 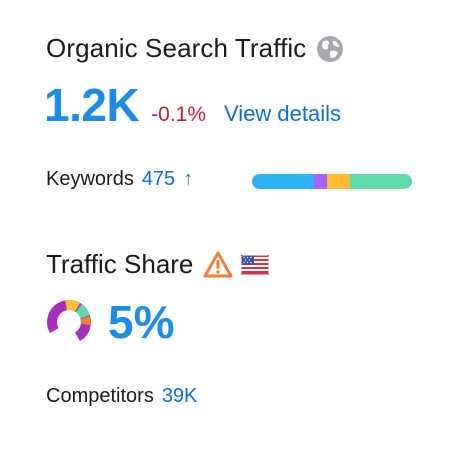 I want to click on competitors-row: Competitors 39K, so click(x=121, y=396).